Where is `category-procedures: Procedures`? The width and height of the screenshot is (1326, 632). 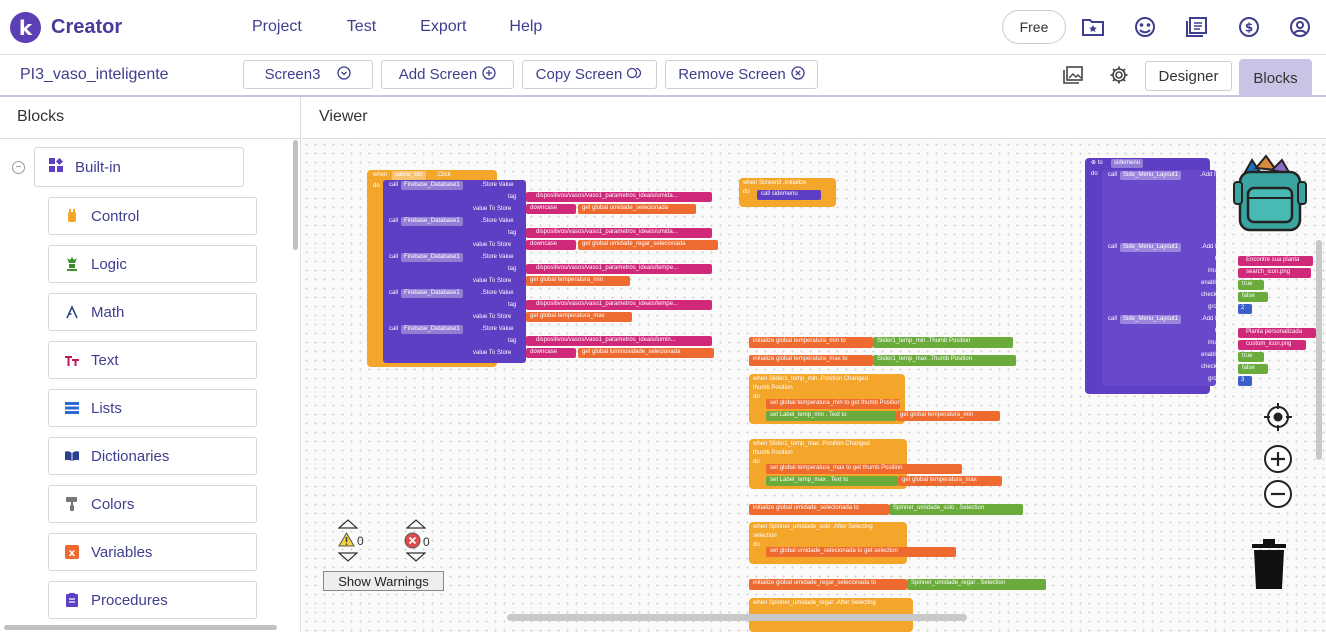
category-procedures: Procedures is located at coordinates (152, 600).